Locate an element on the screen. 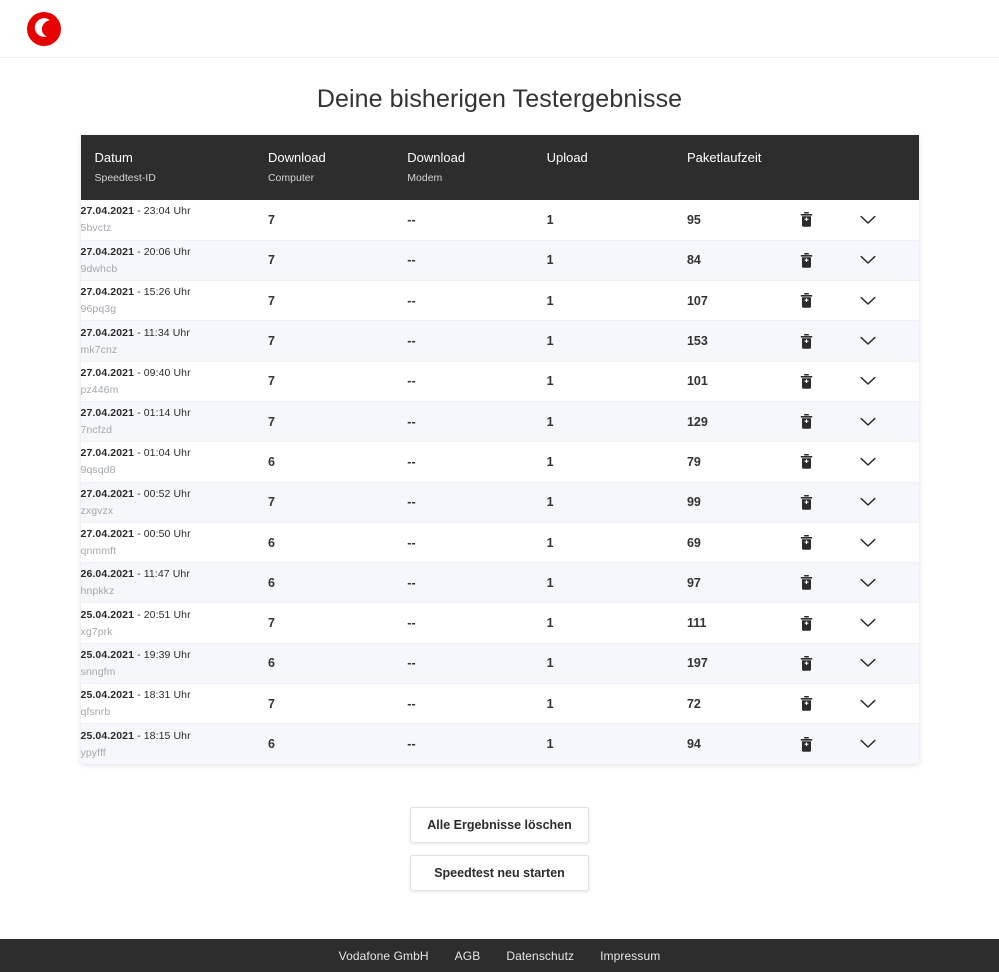 This screenshot has height=972, width=999. row-time-value: - 09:40 Uhr is located at coordinates (164, 372).